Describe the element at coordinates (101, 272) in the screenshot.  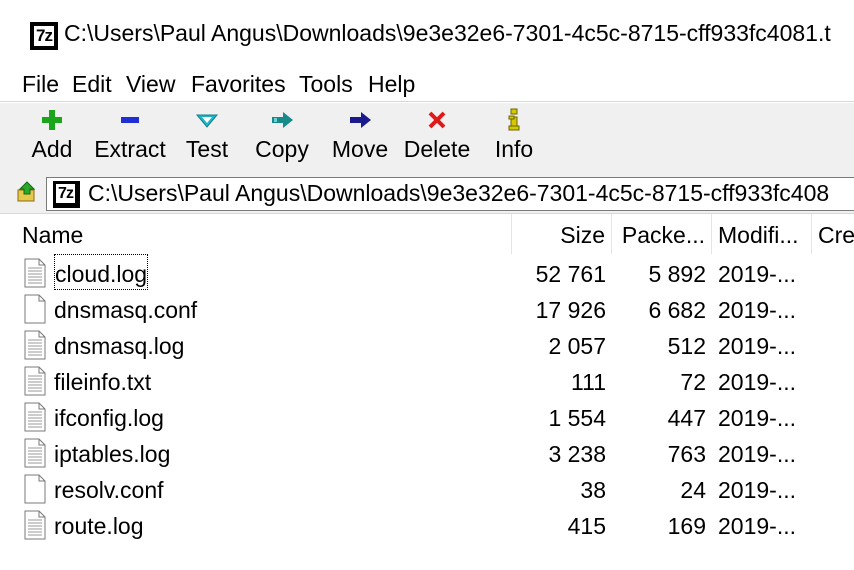
I see `file-name: cloud.log` at that location.